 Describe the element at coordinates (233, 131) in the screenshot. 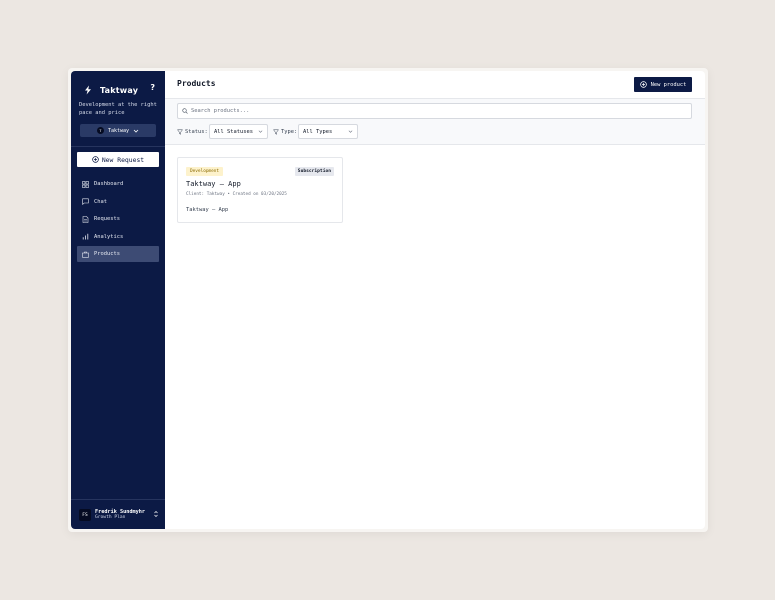

I see `status-select-value: All Statuses` at that location.